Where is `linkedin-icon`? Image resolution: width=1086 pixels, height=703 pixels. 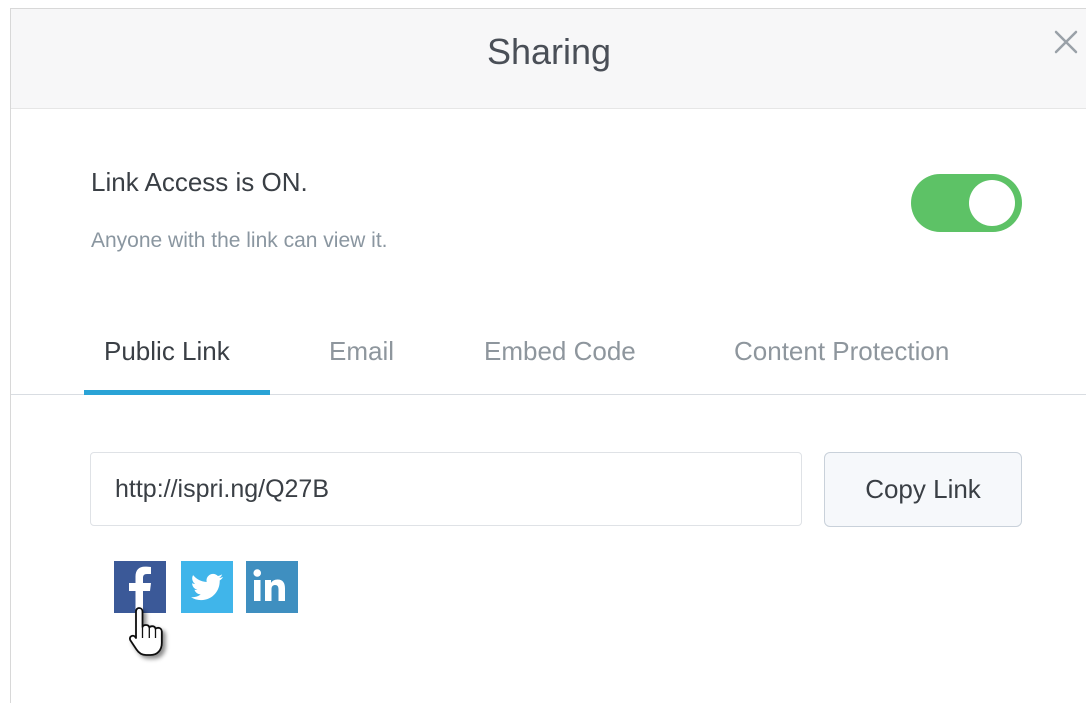 linkedin-icon is located at coordinates (272, 587).